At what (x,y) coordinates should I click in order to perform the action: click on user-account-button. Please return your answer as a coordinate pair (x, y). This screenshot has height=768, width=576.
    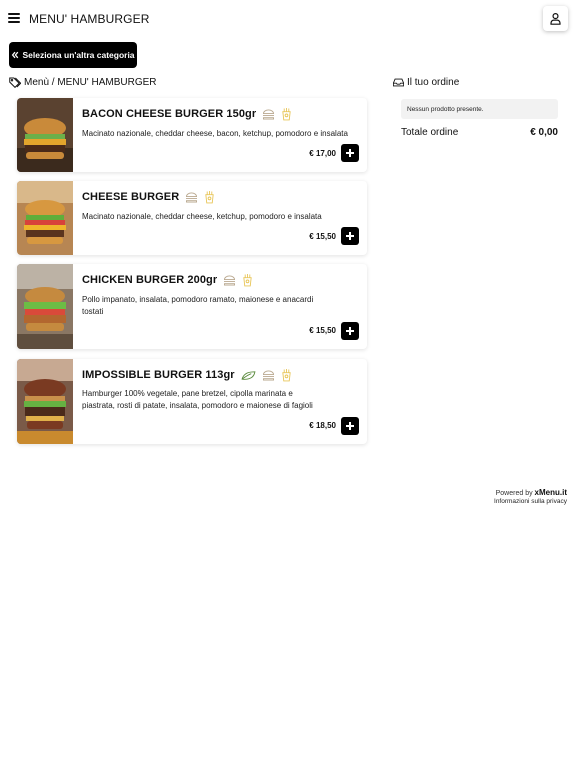
    Looking at the image, I should click on (555, 18).